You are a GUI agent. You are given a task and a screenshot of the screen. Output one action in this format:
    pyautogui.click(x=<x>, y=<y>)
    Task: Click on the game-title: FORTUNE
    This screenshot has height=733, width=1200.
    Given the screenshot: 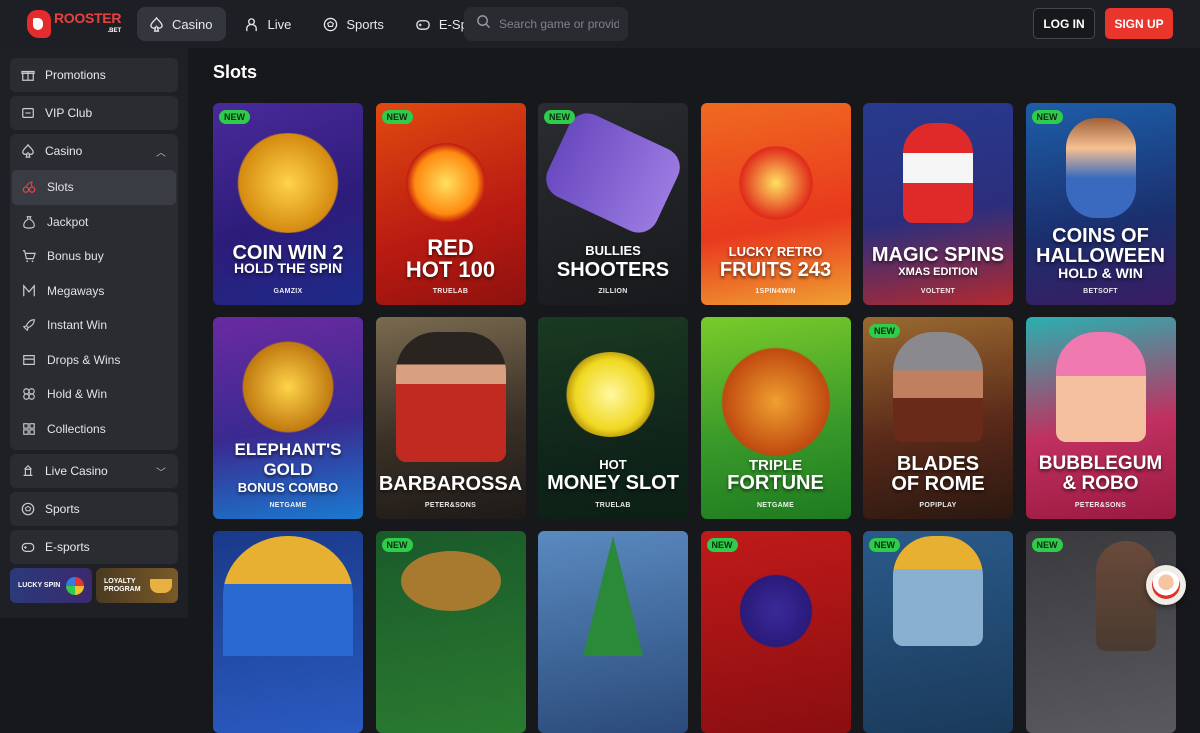 What is the action you would take?
    pyautogui.click(x=775, y=483)
    